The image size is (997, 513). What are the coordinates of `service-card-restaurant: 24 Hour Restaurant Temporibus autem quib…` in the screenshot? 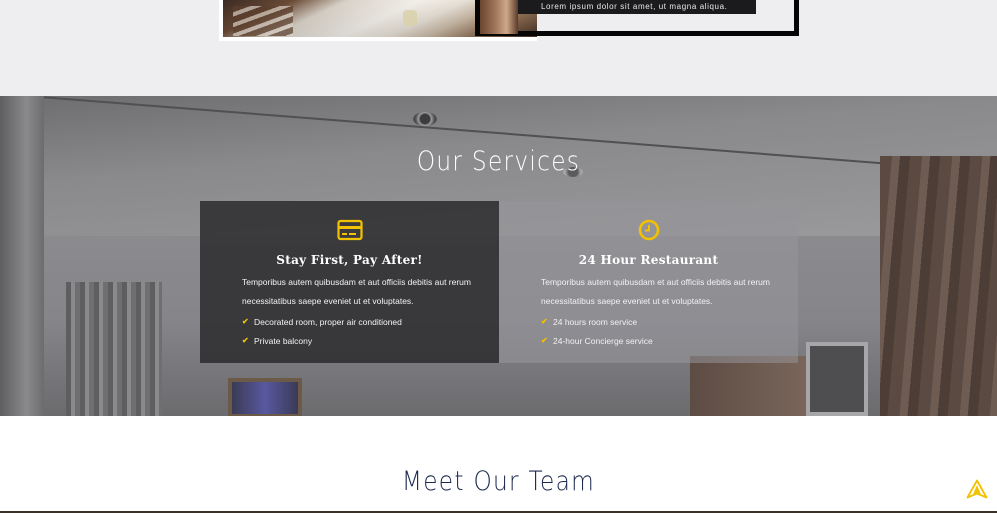 It's located at (648, 282).